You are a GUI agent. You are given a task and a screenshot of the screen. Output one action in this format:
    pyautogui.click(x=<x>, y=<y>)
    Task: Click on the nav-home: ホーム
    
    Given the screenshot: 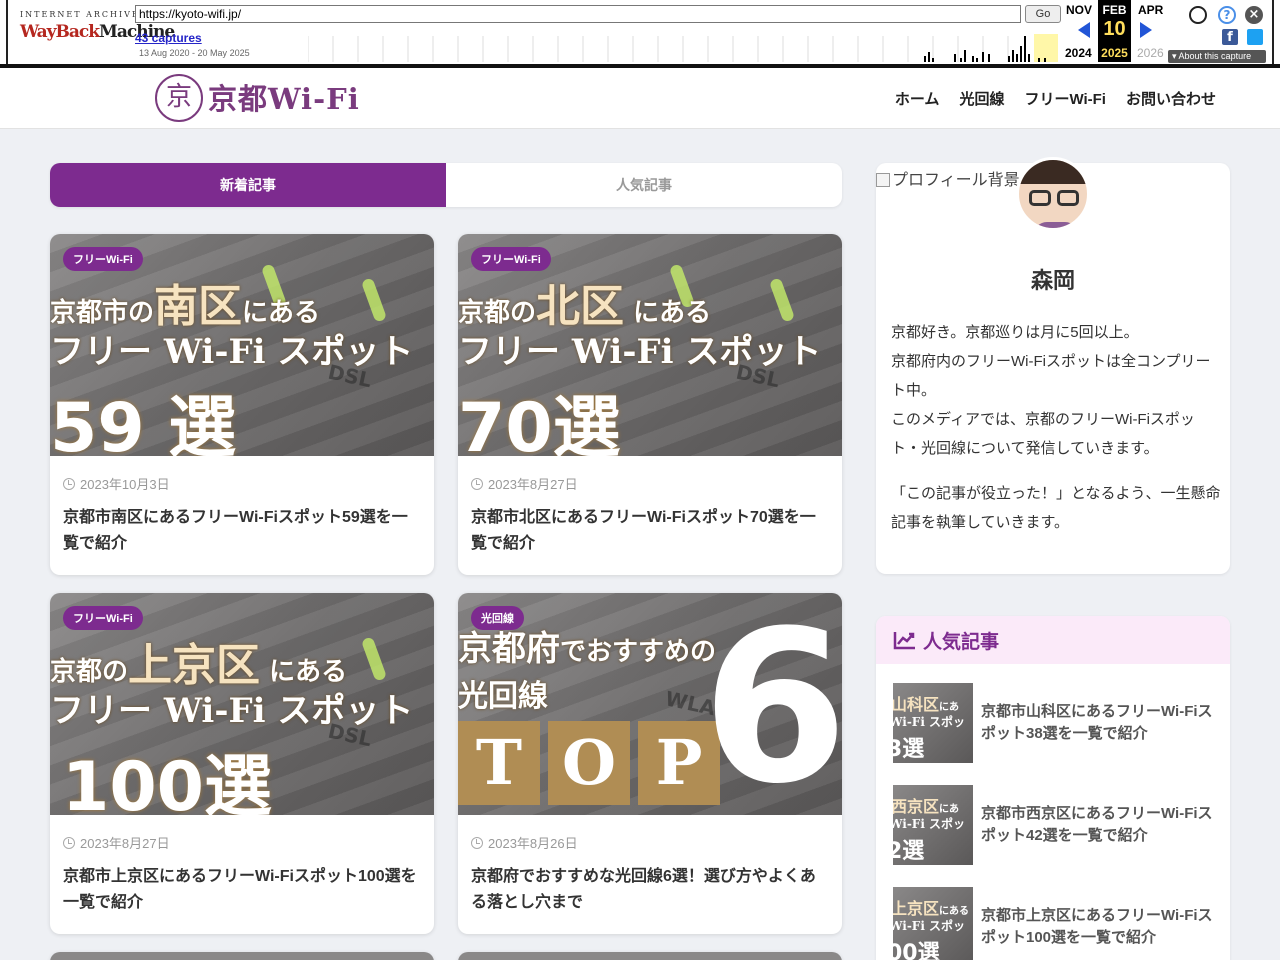 What is the action you would take?
    pyautogui.click(x=917, y=98)
    